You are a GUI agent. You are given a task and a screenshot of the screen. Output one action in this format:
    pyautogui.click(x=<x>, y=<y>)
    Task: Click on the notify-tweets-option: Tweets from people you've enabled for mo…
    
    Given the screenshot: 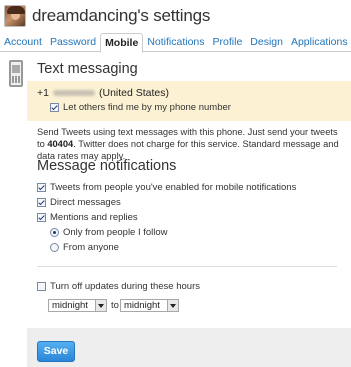 What is the action you would take?
    pyautogui.click(x=166, y=187)
    